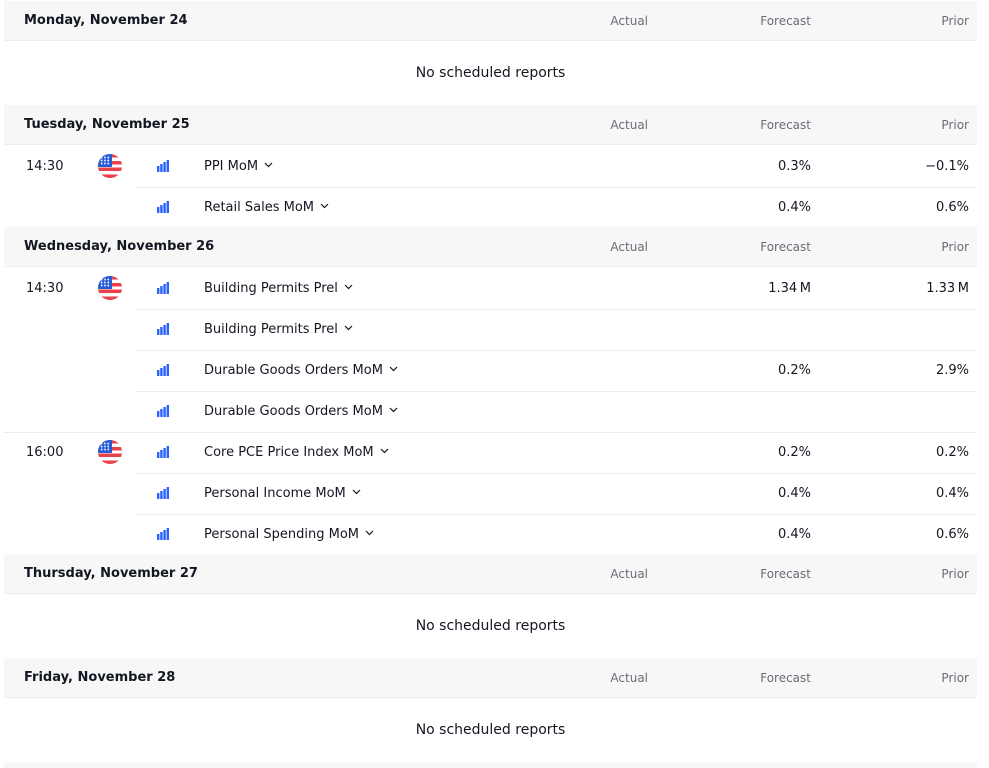  I want to click on event-name: Personal Spending MoM, so click(289, 534).